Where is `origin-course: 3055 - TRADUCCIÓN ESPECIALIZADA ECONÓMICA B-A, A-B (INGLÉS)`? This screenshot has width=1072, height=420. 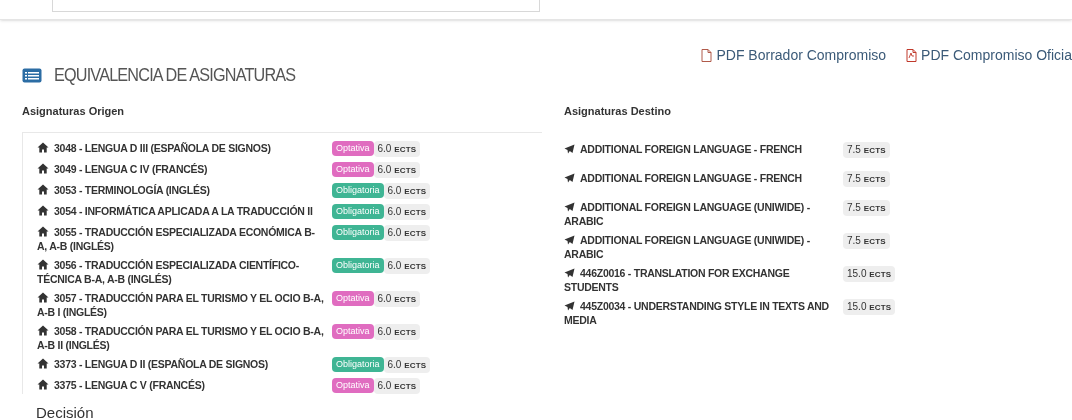 origin-course: 3055 - TRADUCCIÓN ESPECIALIZADA ECONÓMICA B-A, A-B (INGLÉS) is located at coordinates (176, 238).